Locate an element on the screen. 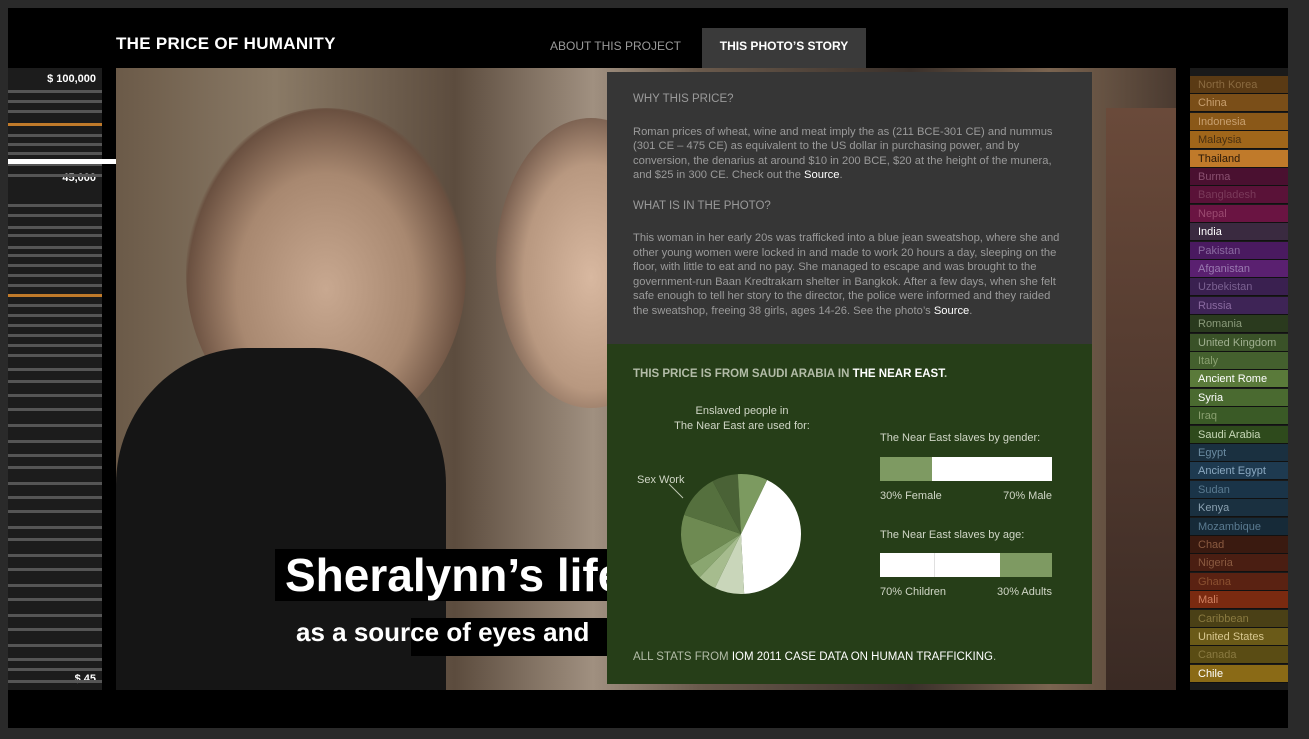  country-item: Nigeria is located at coordinates (1239, 563).